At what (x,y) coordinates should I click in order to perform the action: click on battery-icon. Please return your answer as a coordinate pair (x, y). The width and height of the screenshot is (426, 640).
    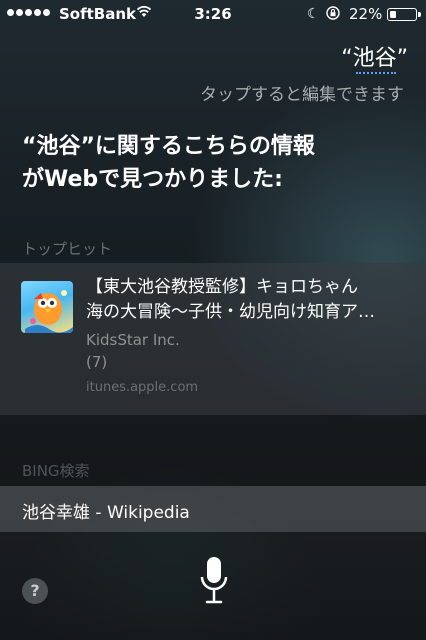
    Looking at the image, I should click on (404, 14).